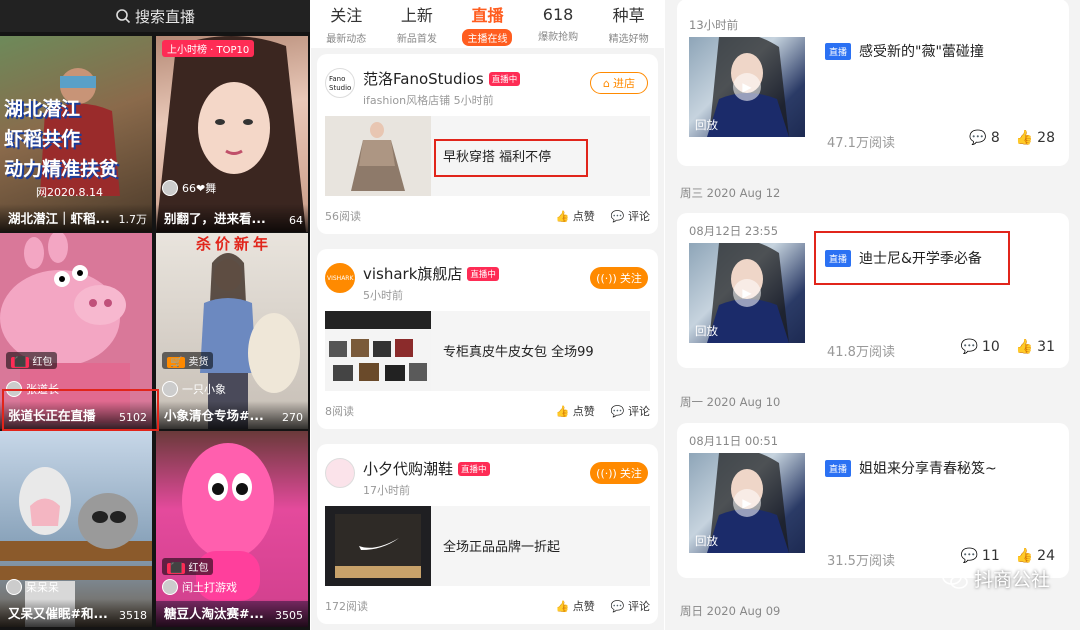 The height and width of the screenshot is (630, 1080). What do you see at coordinates (606, 83) in the screenshot?
I see `shop-icon: ⌂` at bounding box center [606, 83].